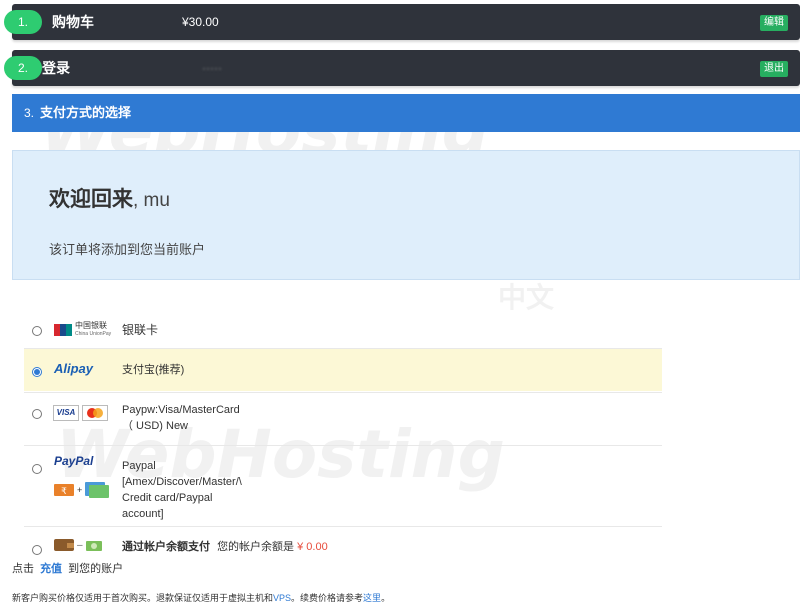 This screenshot has width=800, height=606. Describe the element at coordinates (56, 68) in the screenshot. I see `login-title: 登录` at that location.